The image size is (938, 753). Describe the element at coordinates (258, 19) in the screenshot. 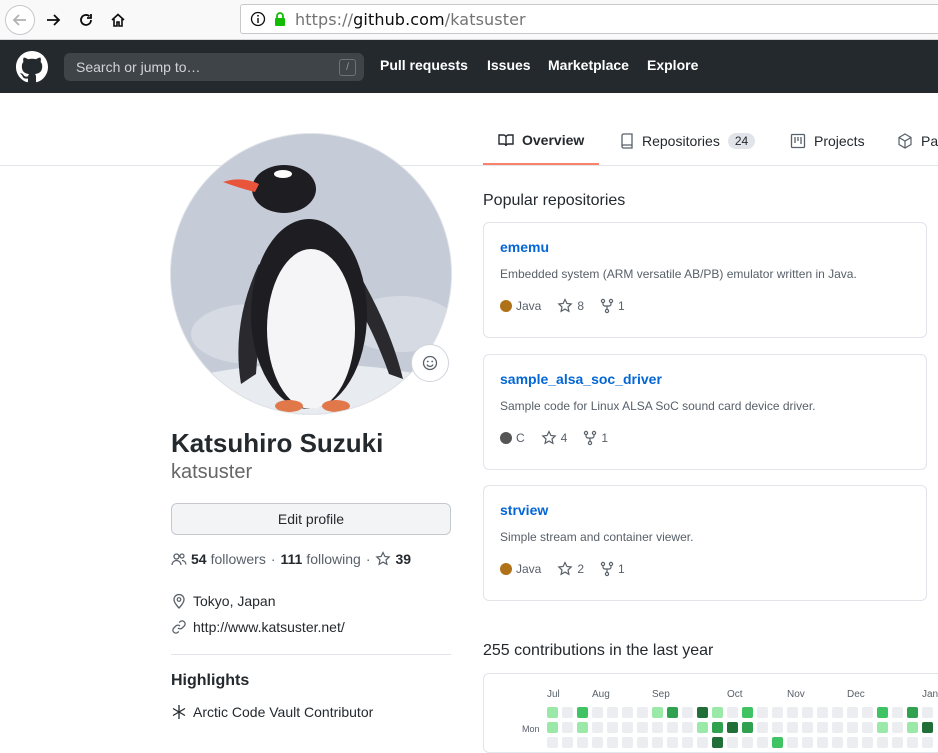

I see `info-icon` at that location.